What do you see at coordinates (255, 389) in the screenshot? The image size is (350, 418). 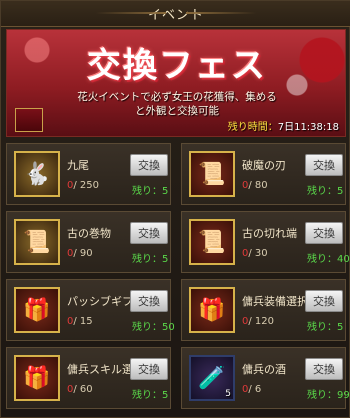 I see `item-required-count: / 6` at bounding box center [255, 389].